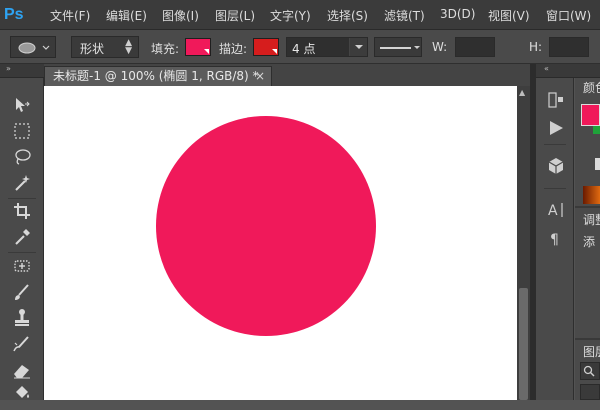 The height and width of the screenshot is (410, 600). Describe the element at coordinates (327, 47) in the screenshot. I see `stroke-width-field: 4 点` at that location.